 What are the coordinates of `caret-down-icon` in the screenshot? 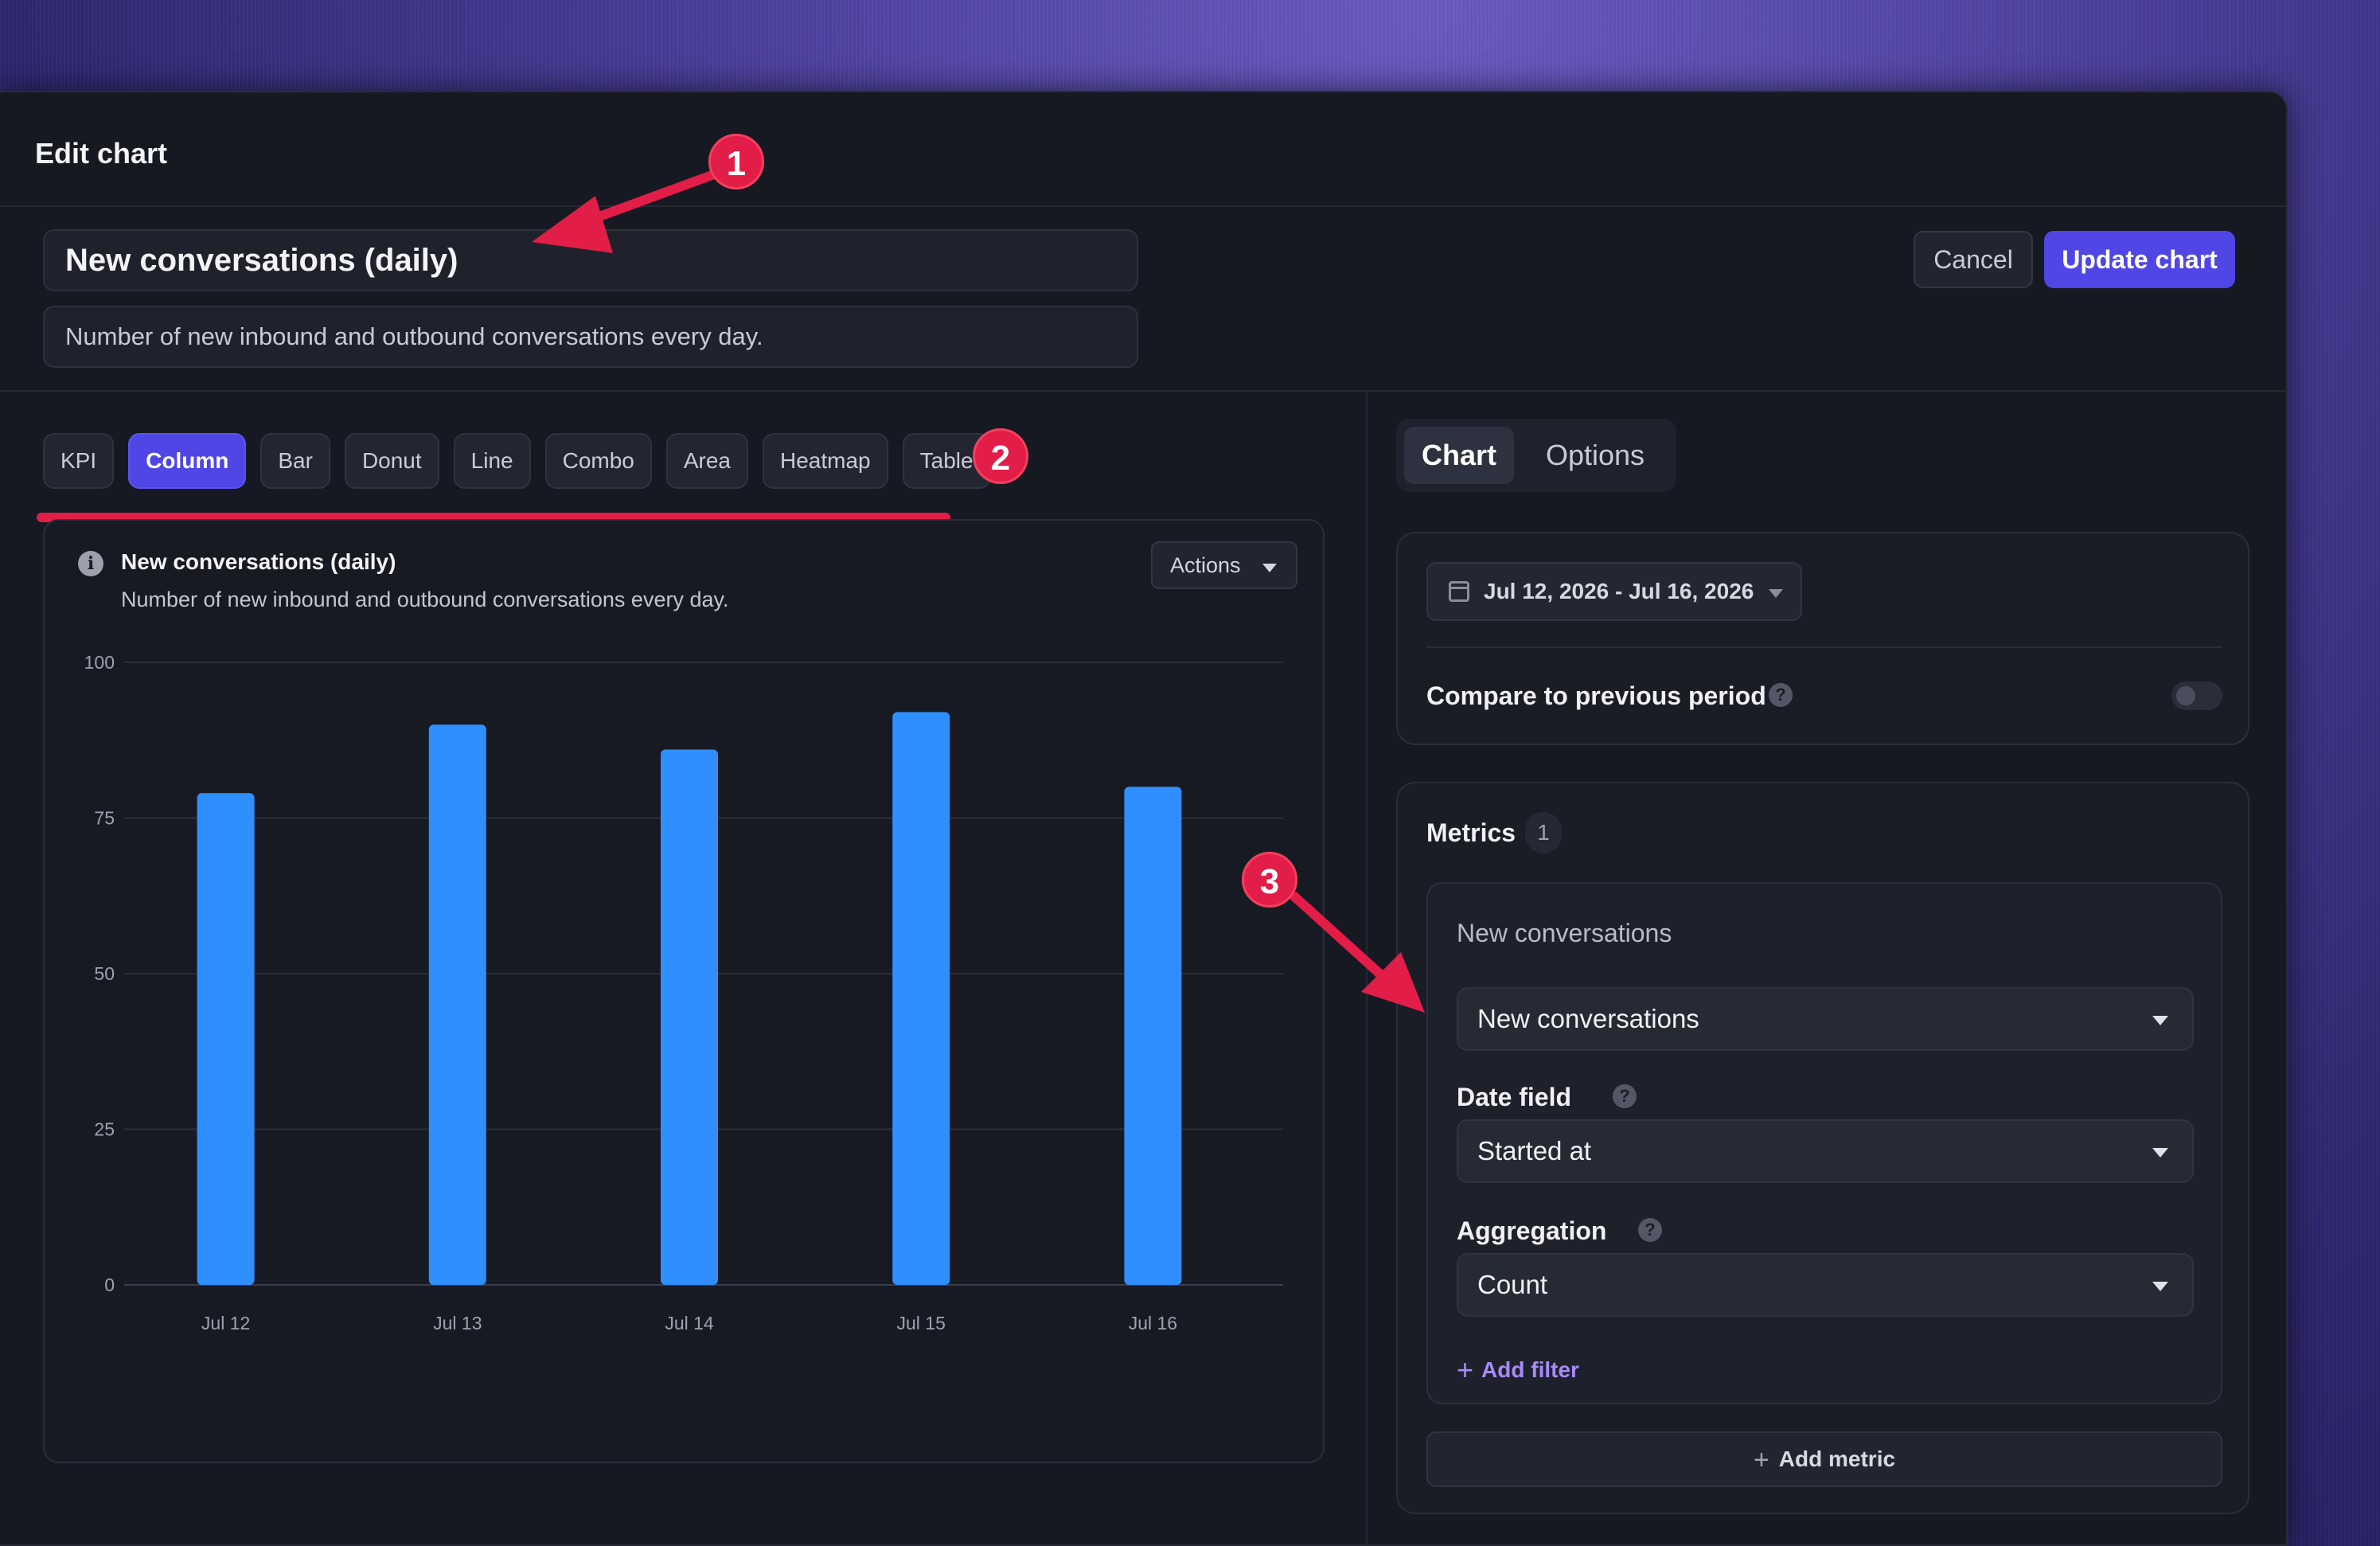 It's located at (1776, 593).